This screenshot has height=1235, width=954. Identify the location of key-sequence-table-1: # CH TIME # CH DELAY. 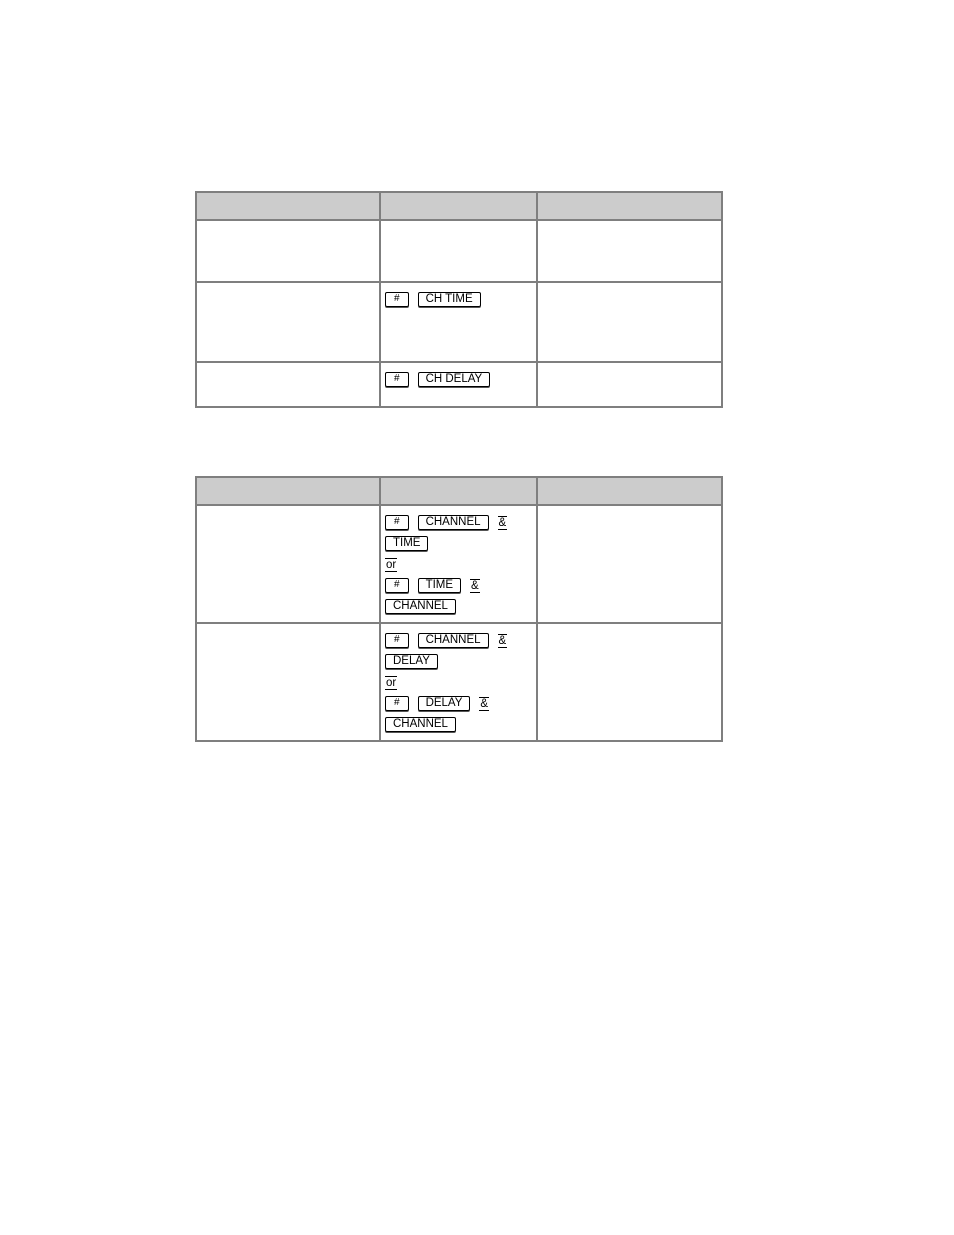
(459, 299).